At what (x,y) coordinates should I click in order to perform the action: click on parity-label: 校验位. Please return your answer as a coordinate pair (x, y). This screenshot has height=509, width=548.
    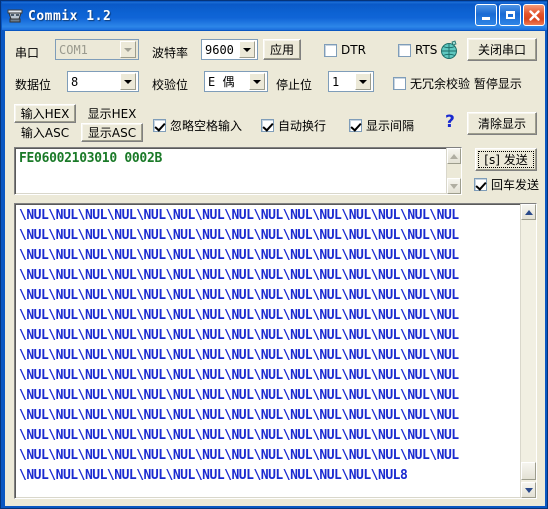
    Looking at the image, I should click on (170, 85).